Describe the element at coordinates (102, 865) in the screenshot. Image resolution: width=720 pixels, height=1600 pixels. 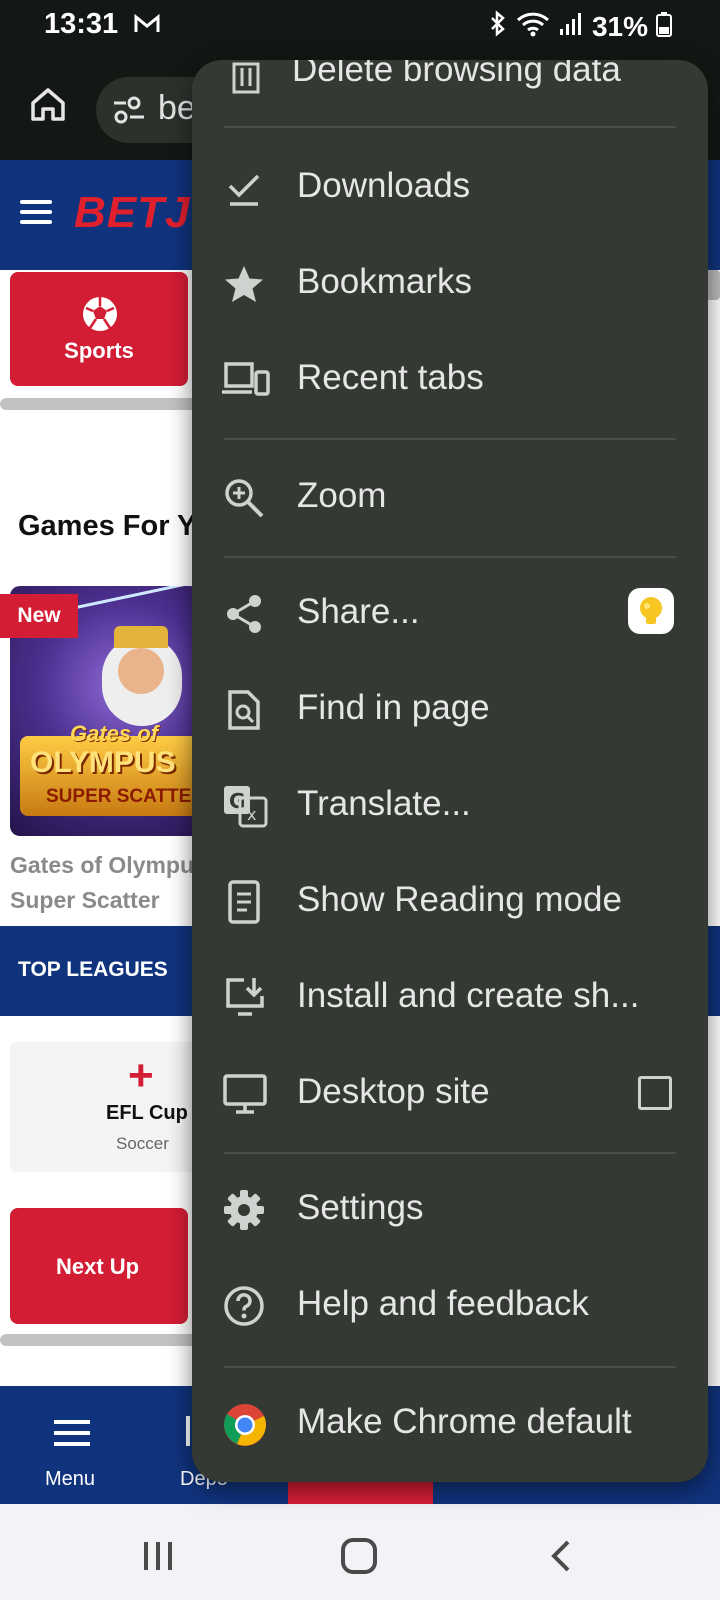
I see `game-title-line-1: Gates of Olympu` at that location.